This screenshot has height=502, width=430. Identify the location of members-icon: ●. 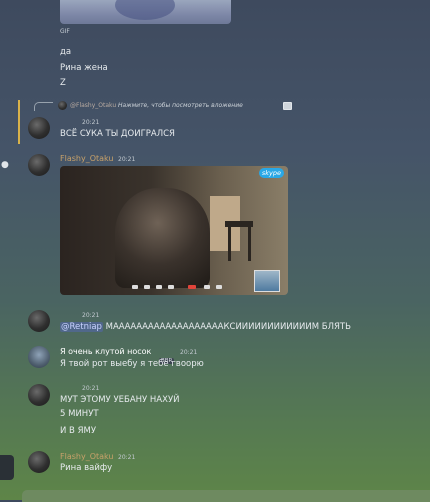
(5, 165).